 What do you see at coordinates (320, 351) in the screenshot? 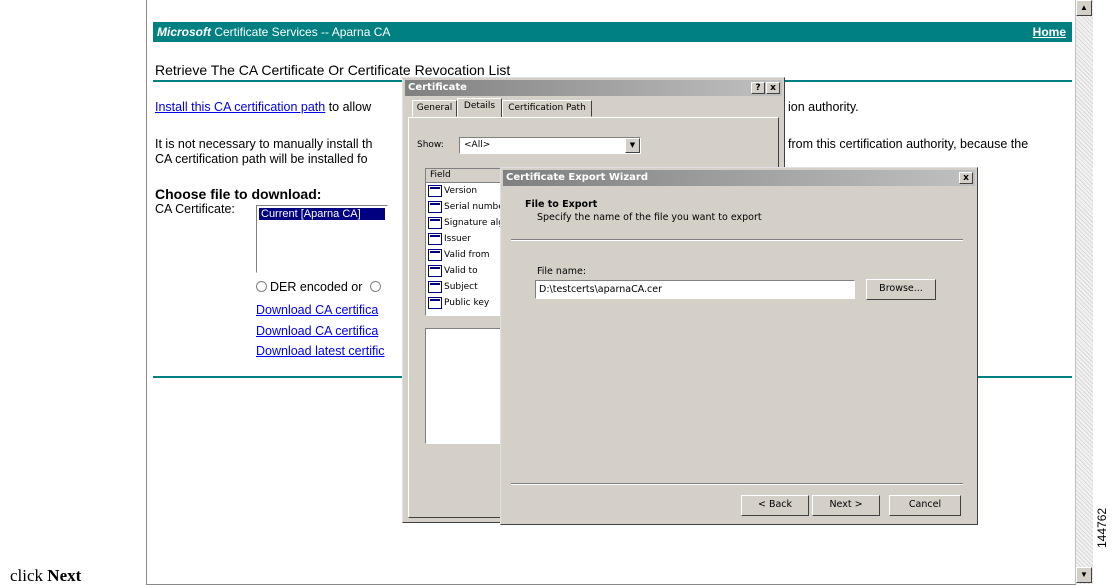
I see `download-crl-link: Download latest certific` at bounding box center [320, 351].